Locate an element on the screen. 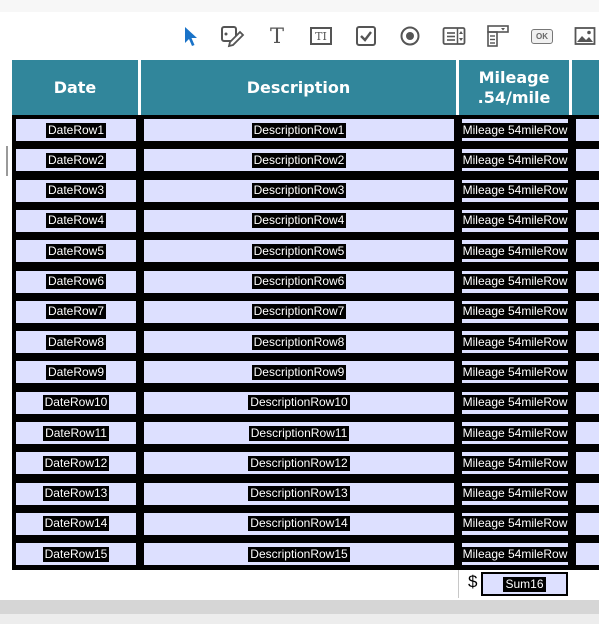 Image resolution: width=599 pixels, height=624 pixels. table-row: DateRow8 DescriptionRow8 Mileage 54mileRow is located at coordinates (305, 342).